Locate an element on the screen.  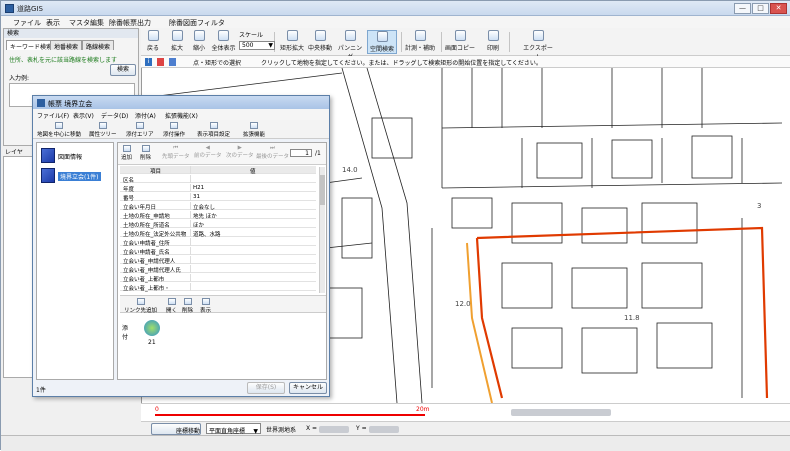
tab-lot: 地番検索 is located at coordinates (66, 45).